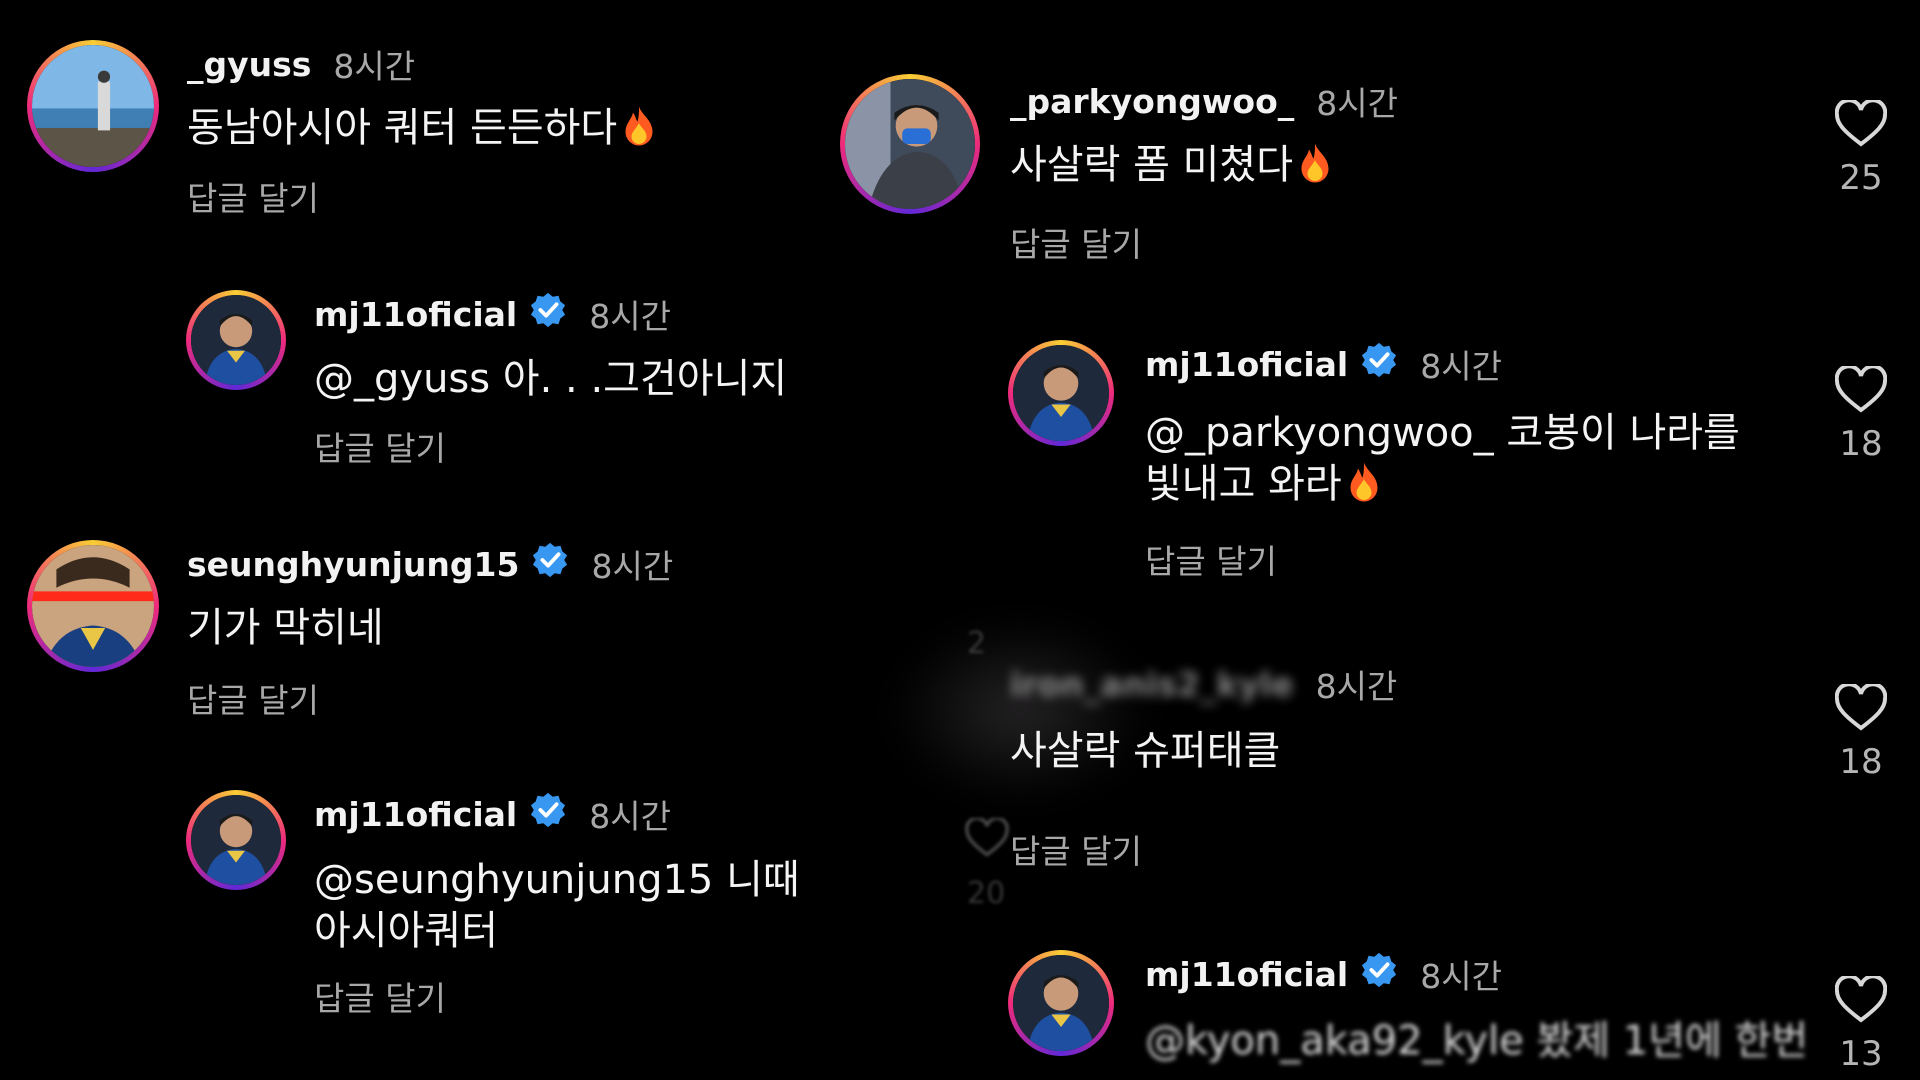  I want to click on ghost-like-count: 20, so click(986, 893).